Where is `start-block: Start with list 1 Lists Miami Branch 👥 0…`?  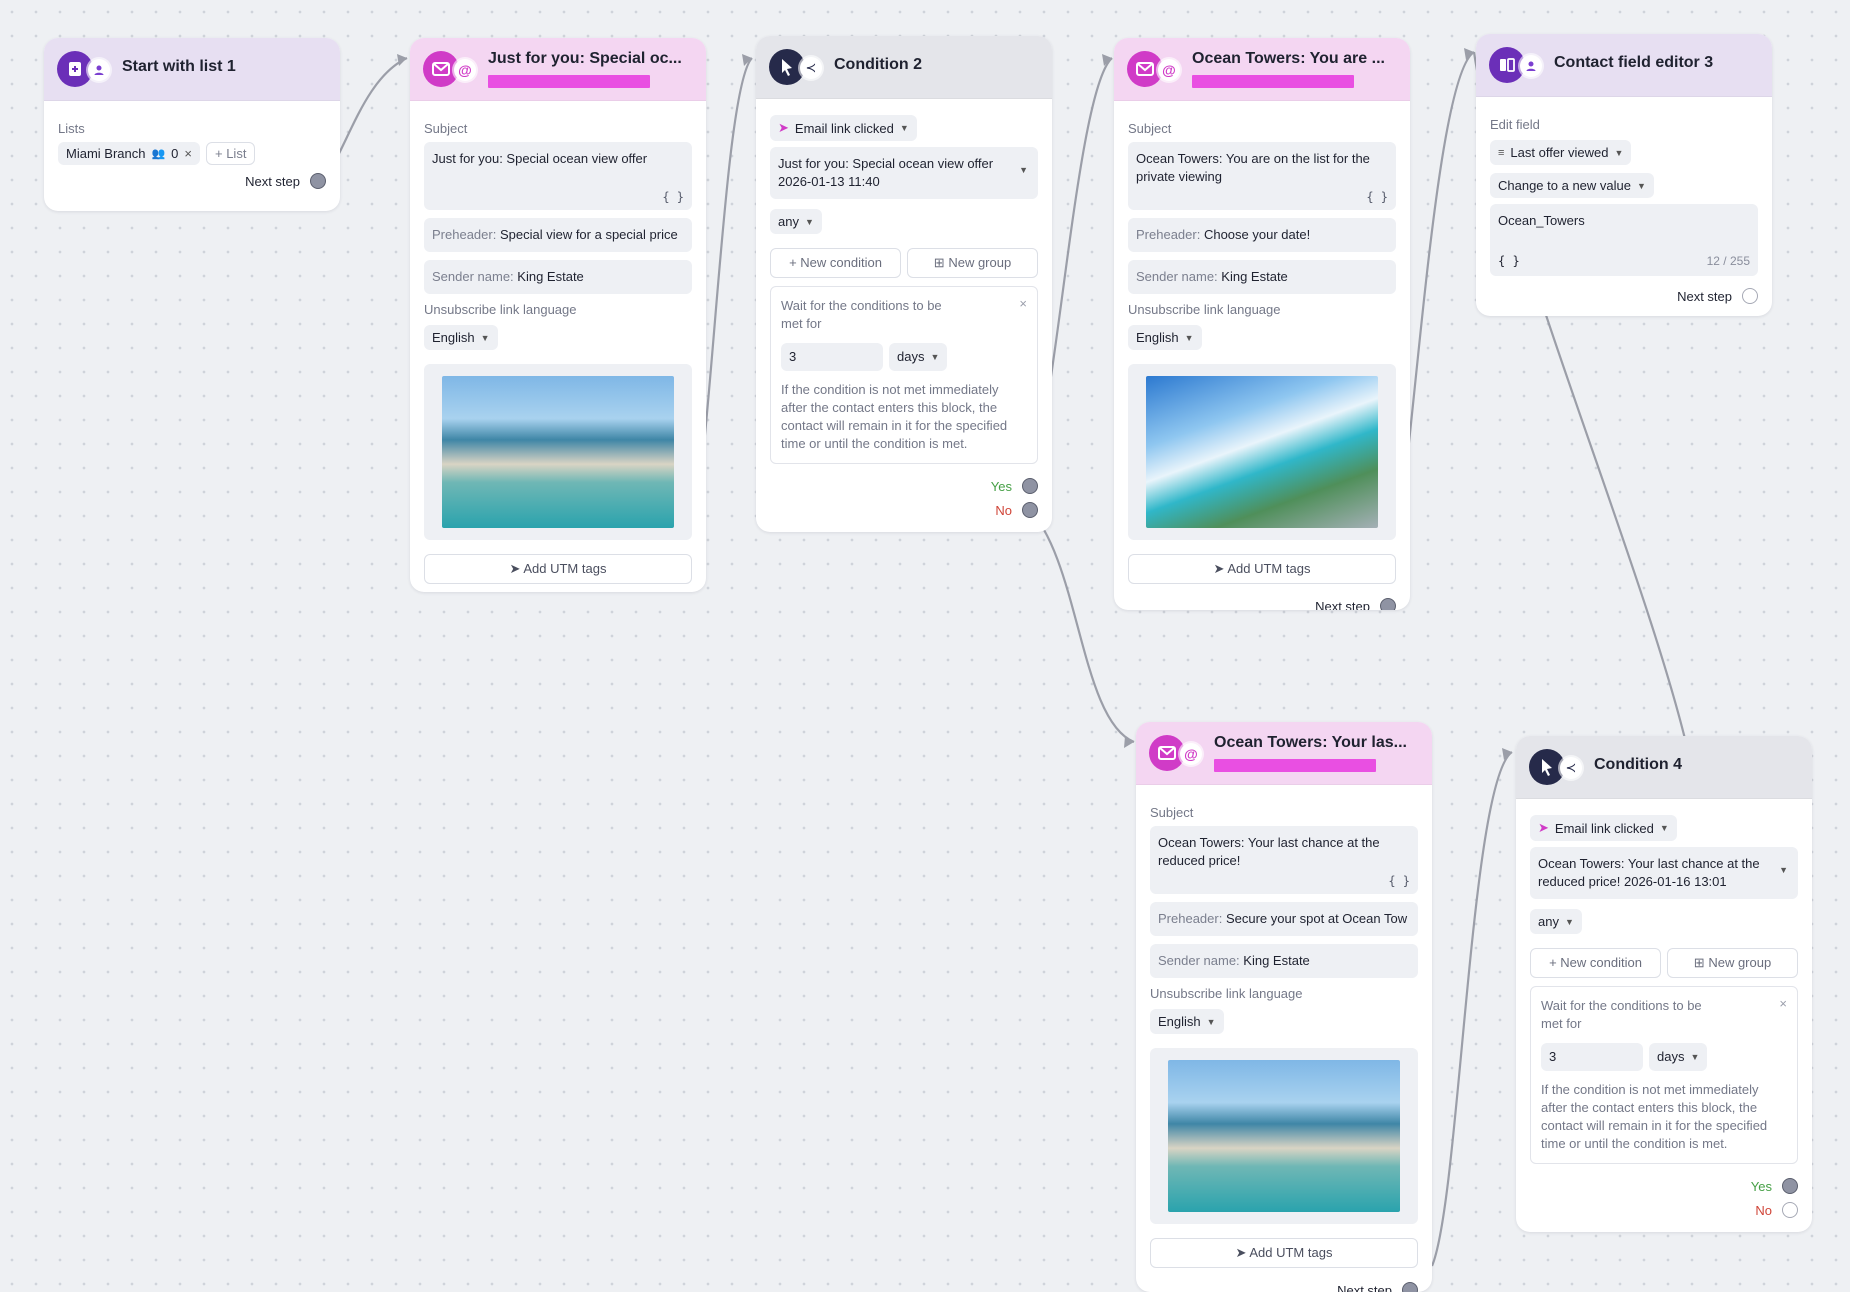 start-block: Start with list 1 Lists Miami Branch 👥 0… is located at coordinates (192, 124).